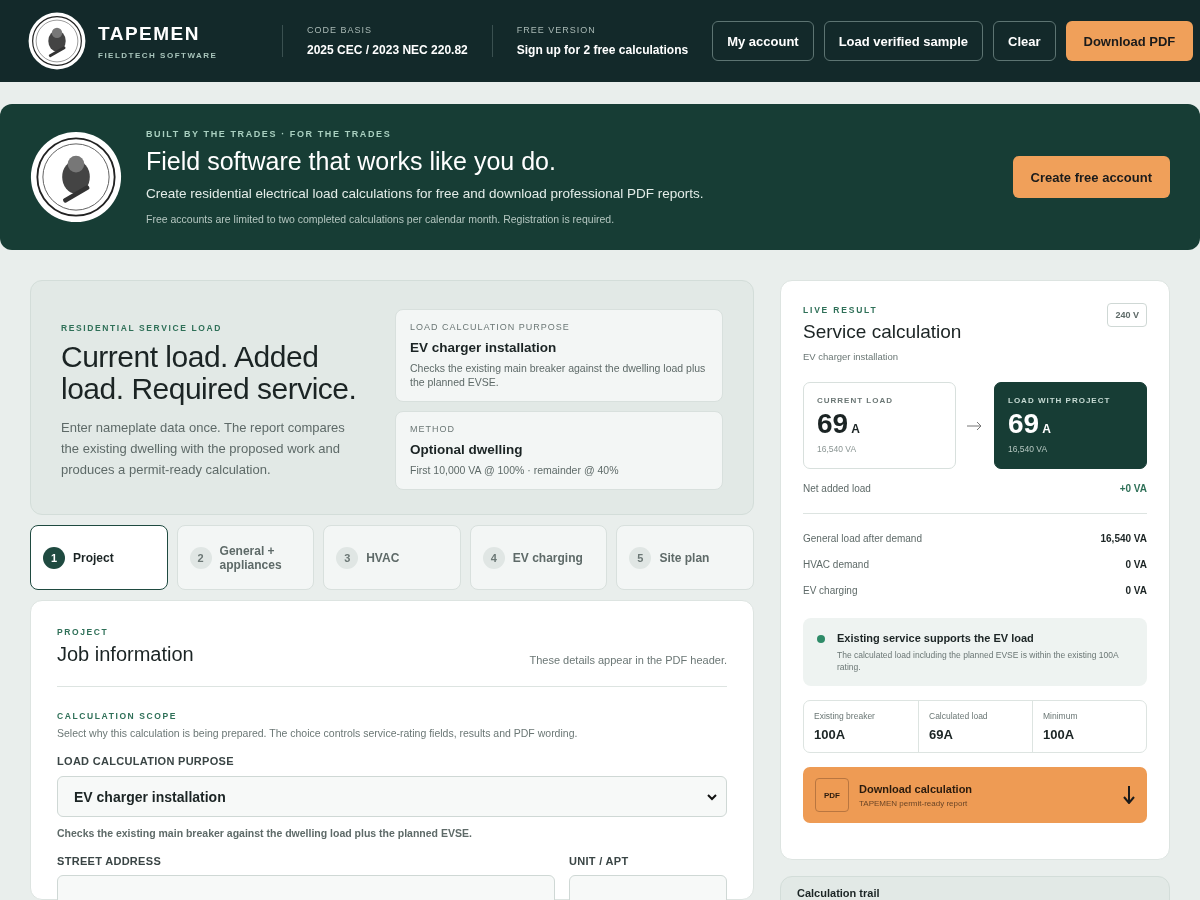 This screenshot has height=900, width=1200. What do you see at coordinates (387, 50) in the screenshot?
I see `info-value: 2025 CEC / 2023 NEC 220.82` at bounding box center [387, 50].